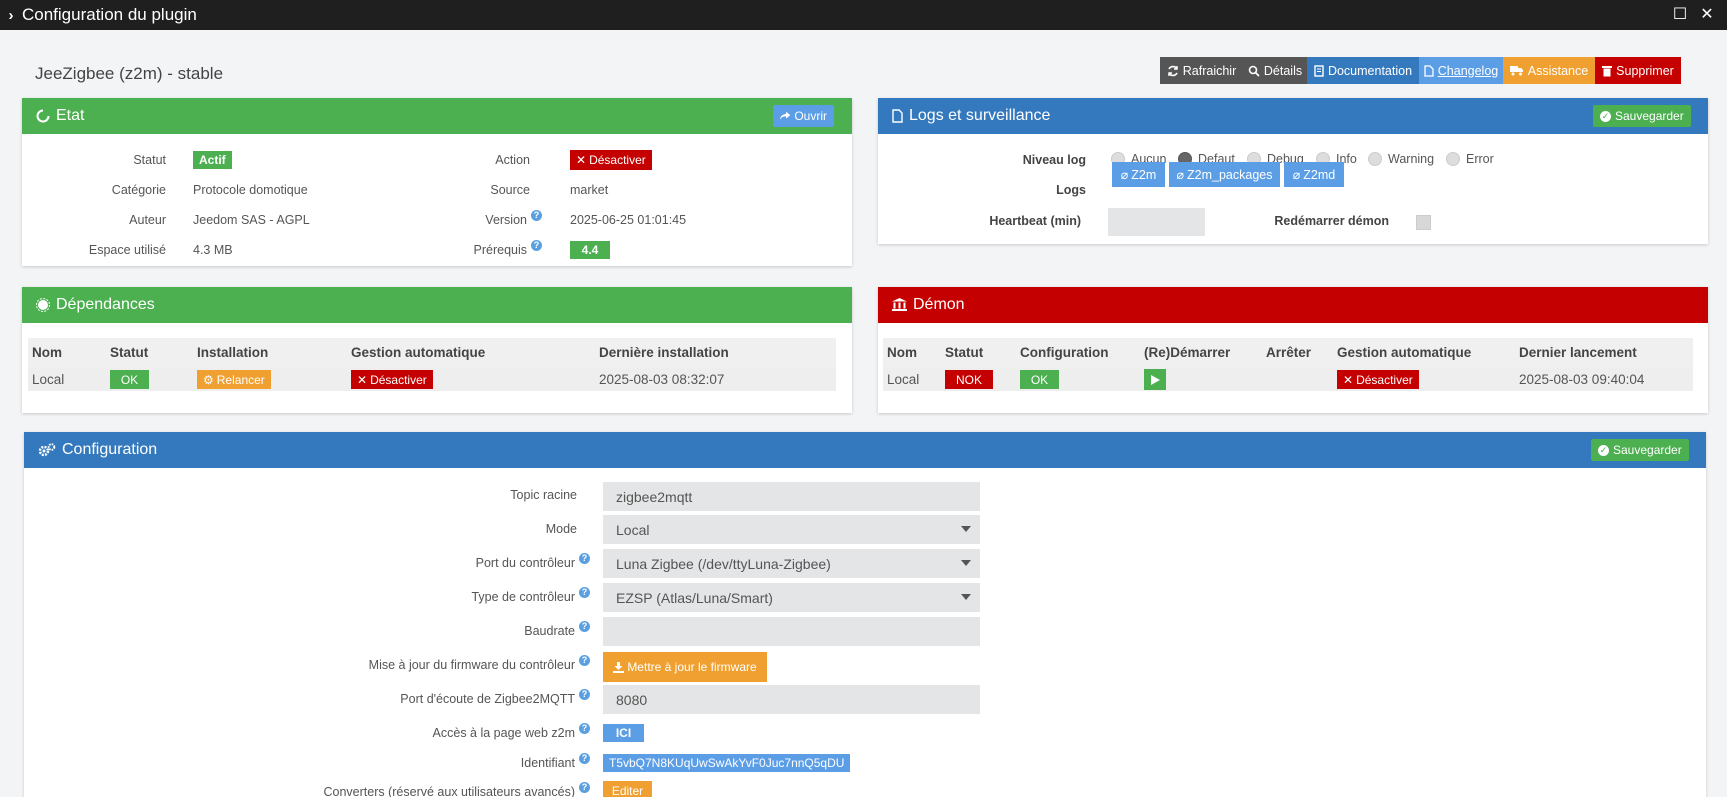 Image resolution: width=1727 pixels, height=797 pixels. What do you see at coordinates (1558, 70) in the screenshot?
I see `assistance-label: Assistance` at bounding box center [1558, 70].